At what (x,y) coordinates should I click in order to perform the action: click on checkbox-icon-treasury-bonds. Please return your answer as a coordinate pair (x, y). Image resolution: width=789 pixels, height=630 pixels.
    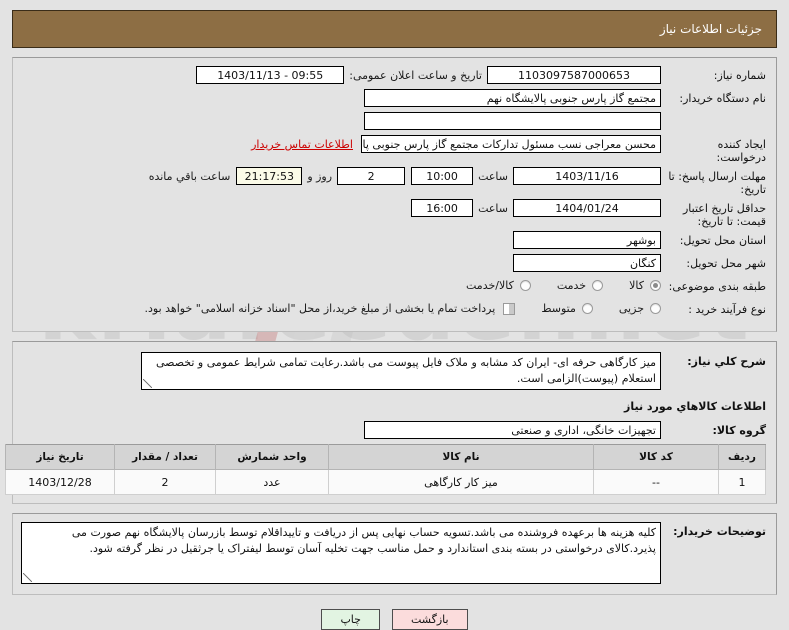
    Looking at the image, I should click on (509, 308).